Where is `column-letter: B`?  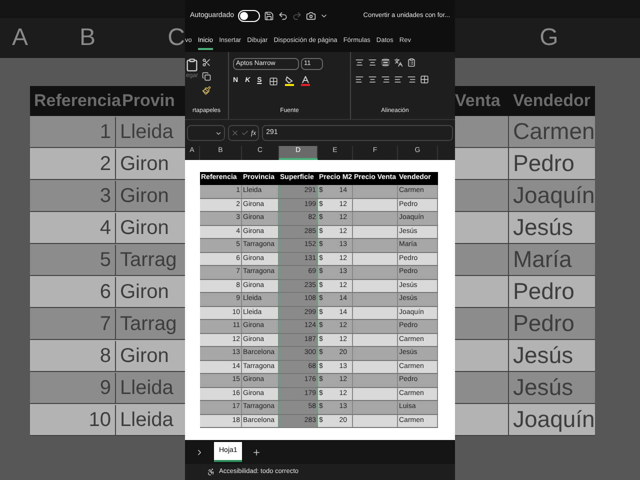 column-letter: B is located at coordinates (87, 38).